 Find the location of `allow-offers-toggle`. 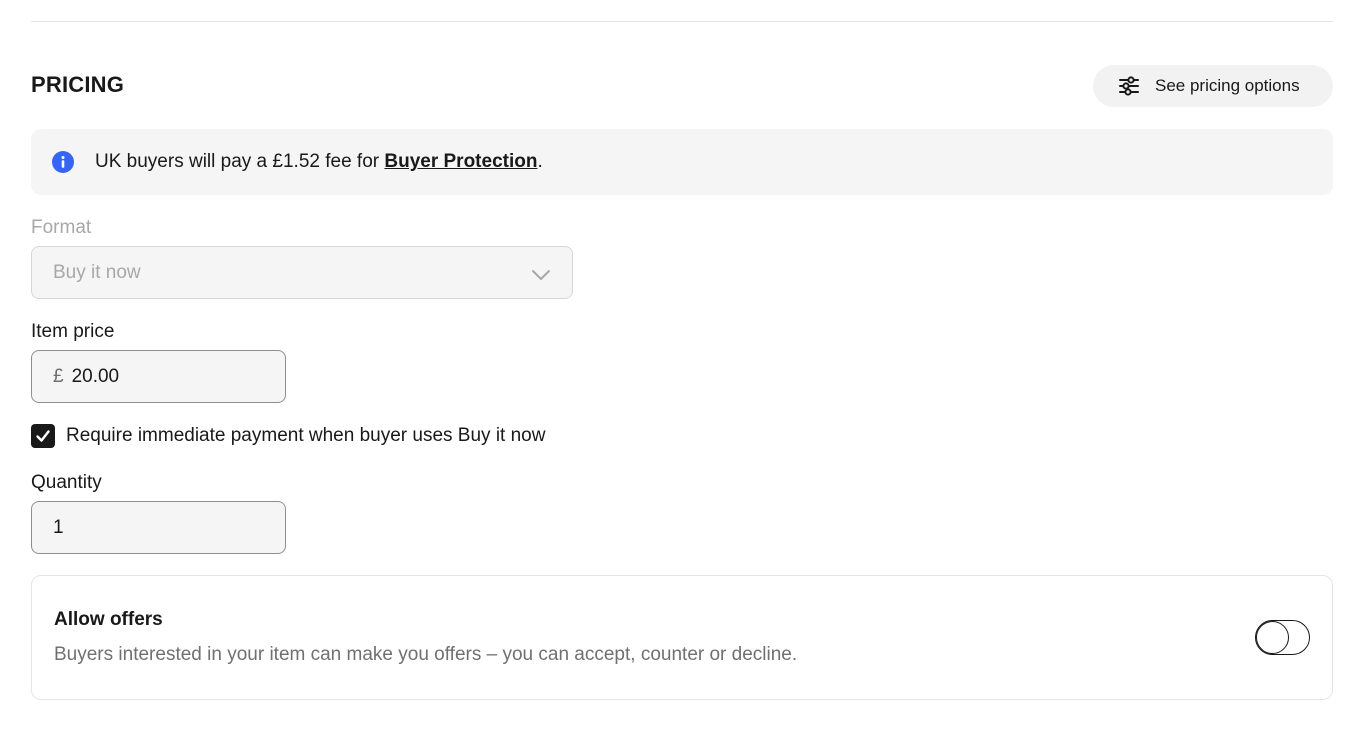

allow-offers-toggle is located at coordinates (1282, 637).